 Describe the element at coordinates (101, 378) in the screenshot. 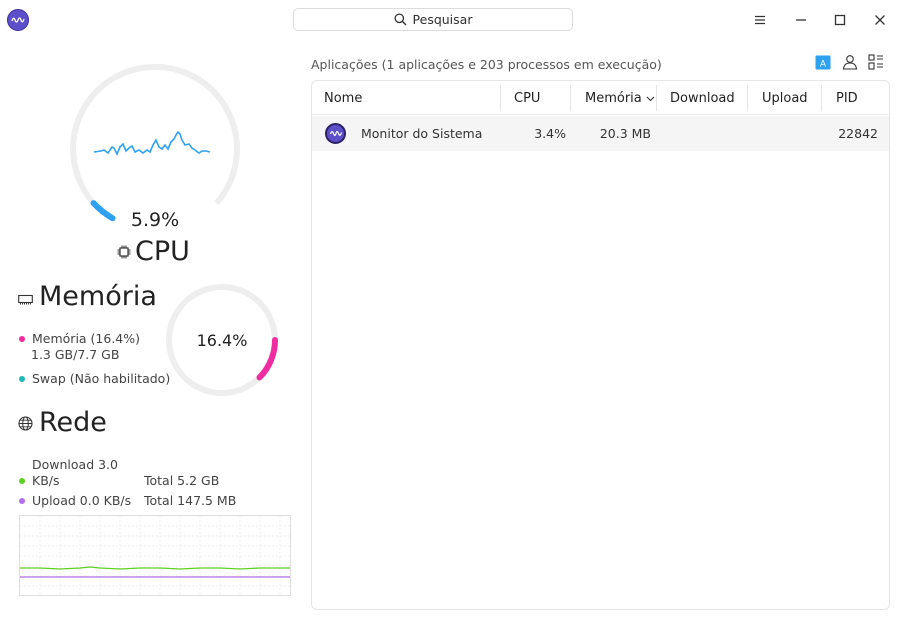

I see `swap-legend-label: Swap (Não habilitado)` at that location.